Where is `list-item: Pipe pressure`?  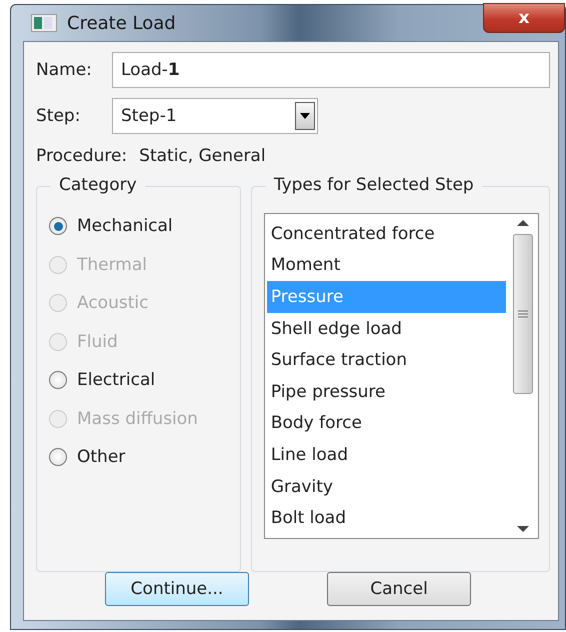
list-item: Pipe pressure is located at coordinates (386, 392).